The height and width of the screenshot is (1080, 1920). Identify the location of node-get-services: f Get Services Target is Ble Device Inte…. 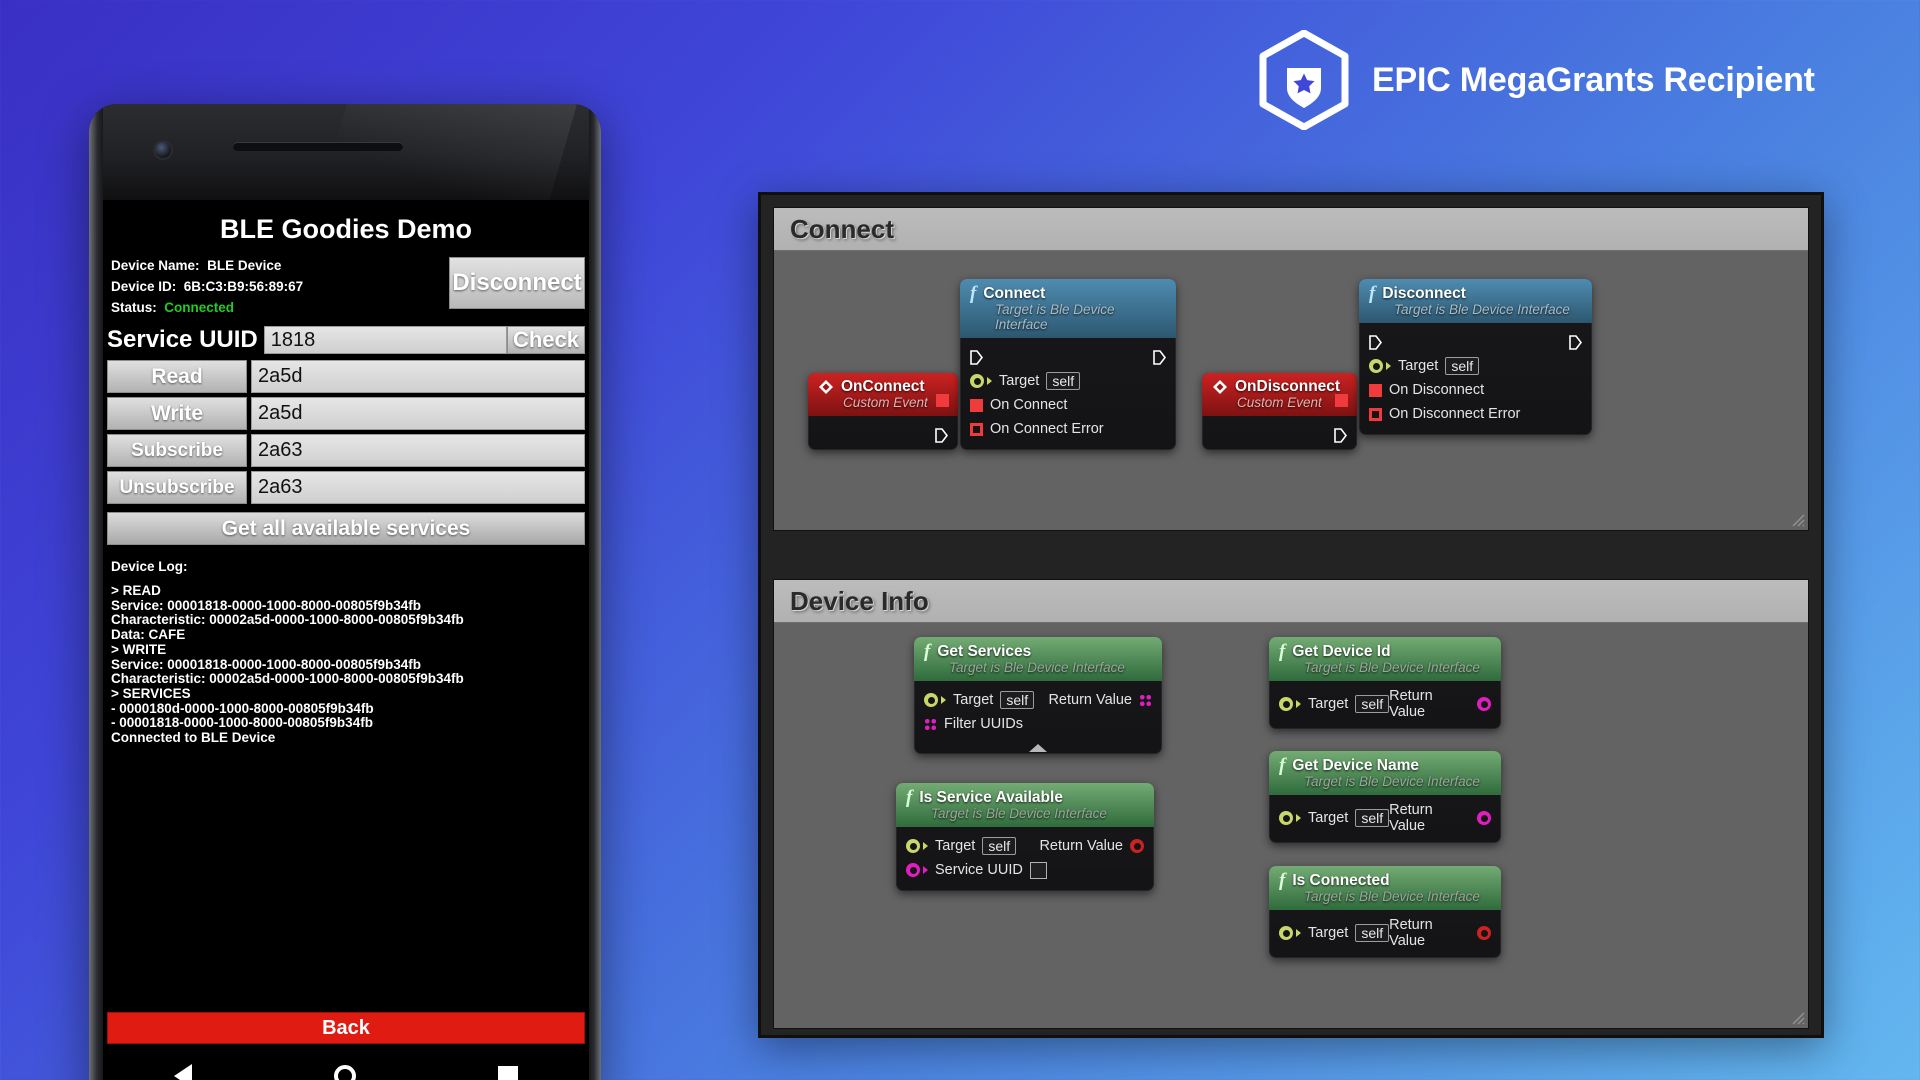
(1038, 695).